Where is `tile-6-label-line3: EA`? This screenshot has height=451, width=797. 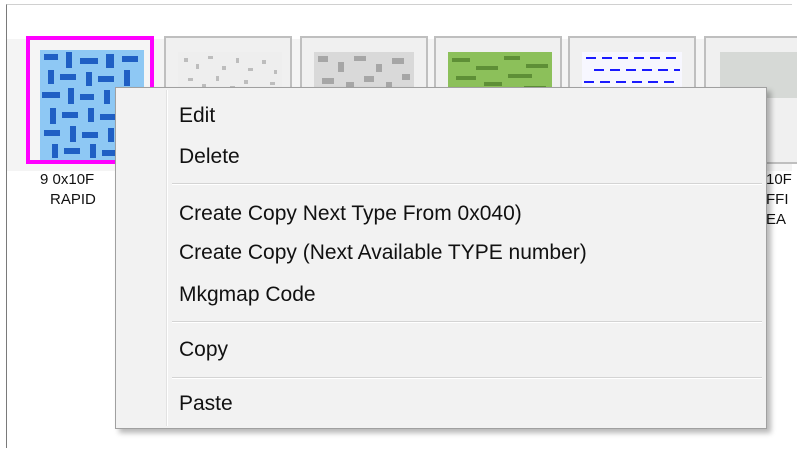 tile-6-label-line3: EA is located at coordinates (776, 219).